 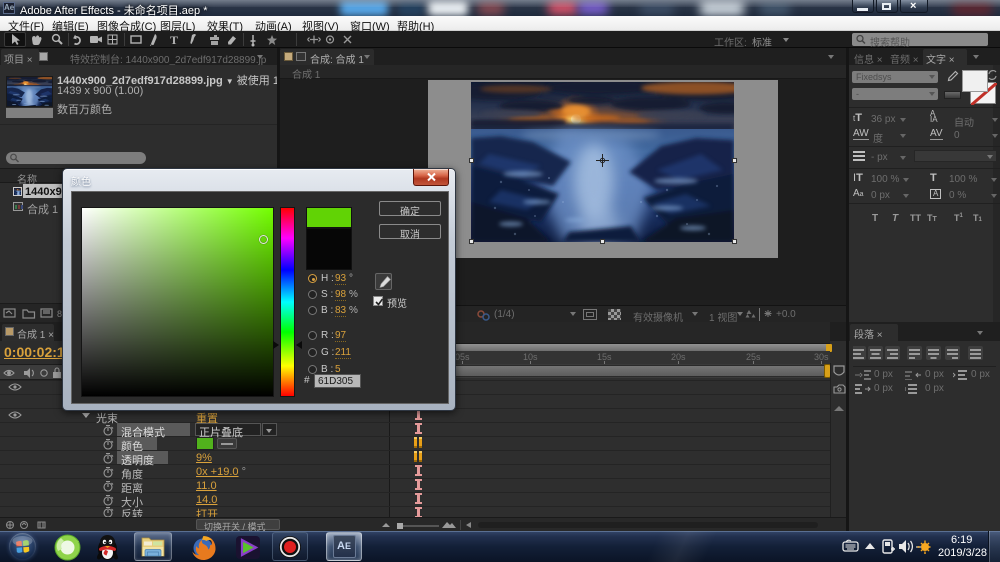 What do you see at coordinates (174, 40) in the screenshot?
I see `svg-text: T` at bounding box center [174, 40].